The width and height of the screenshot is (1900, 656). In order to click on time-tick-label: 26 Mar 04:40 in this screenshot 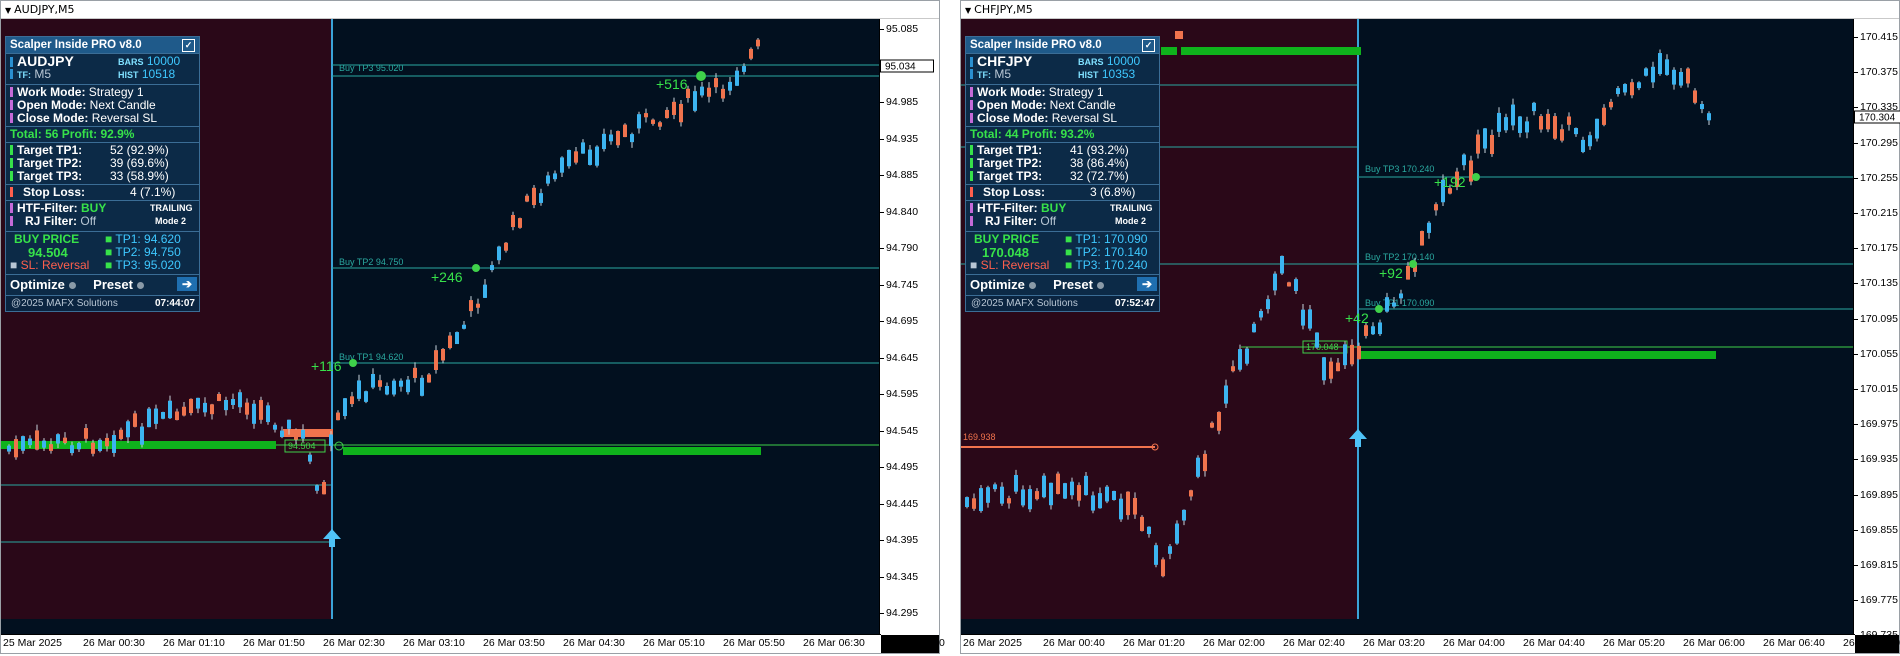, I will do `click(1554, 643)`.